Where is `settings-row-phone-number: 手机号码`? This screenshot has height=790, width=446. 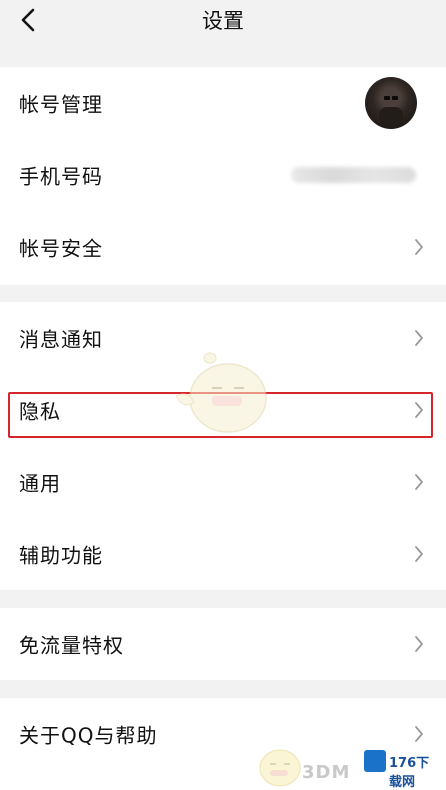 settings-row-phone-number: 手机号码 is located at coordinates (223, 175).